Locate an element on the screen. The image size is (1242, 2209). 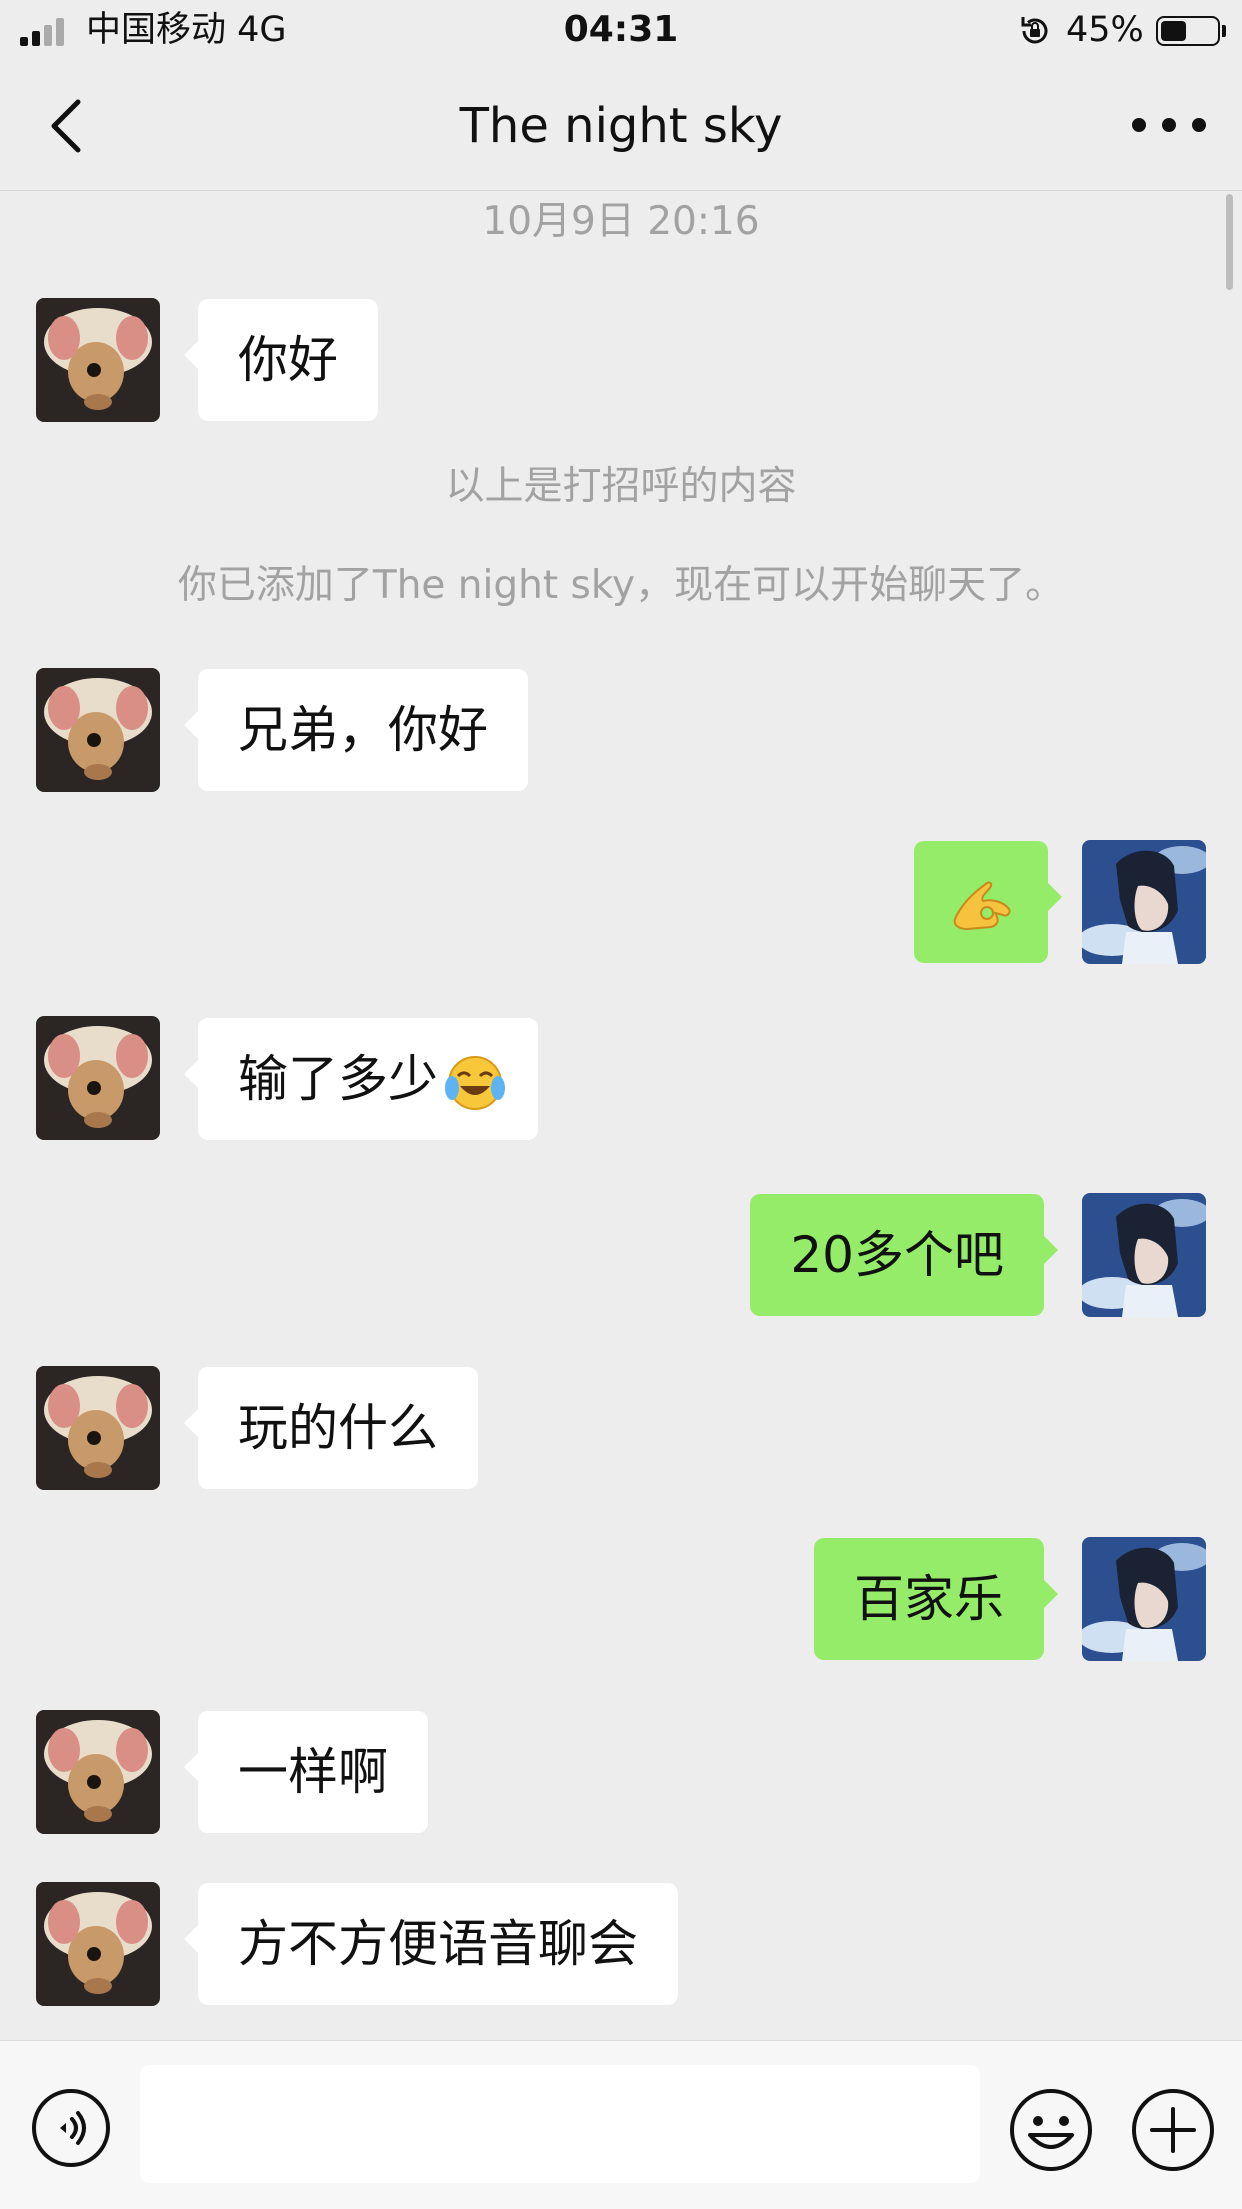
message-bubble-outgoing: 20多个吧 is located at coordinates (904, 1255).